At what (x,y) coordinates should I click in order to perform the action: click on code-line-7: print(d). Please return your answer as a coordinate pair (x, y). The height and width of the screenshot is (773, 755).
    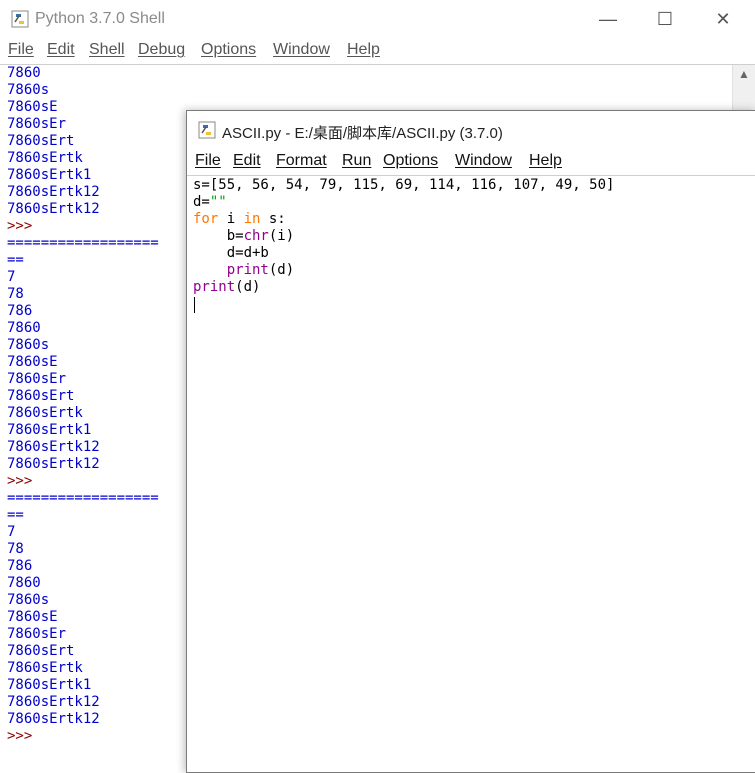
    Looking at the image, I should click on (227, 287).